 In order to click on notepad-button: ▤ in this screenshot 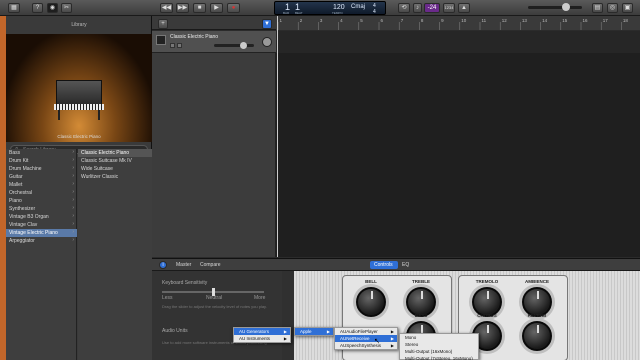, I will do `click(597, 8)`.